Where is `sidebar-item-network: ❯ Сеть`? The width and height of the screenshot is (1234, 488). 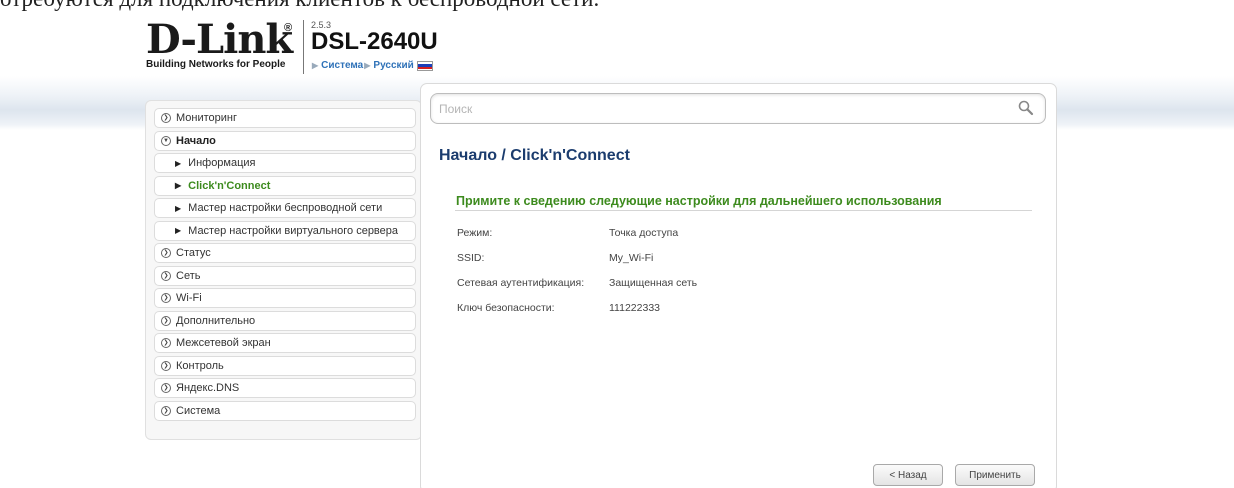 sidebar-item-network: ❯ Сеть is located at coordinates (285, 275).